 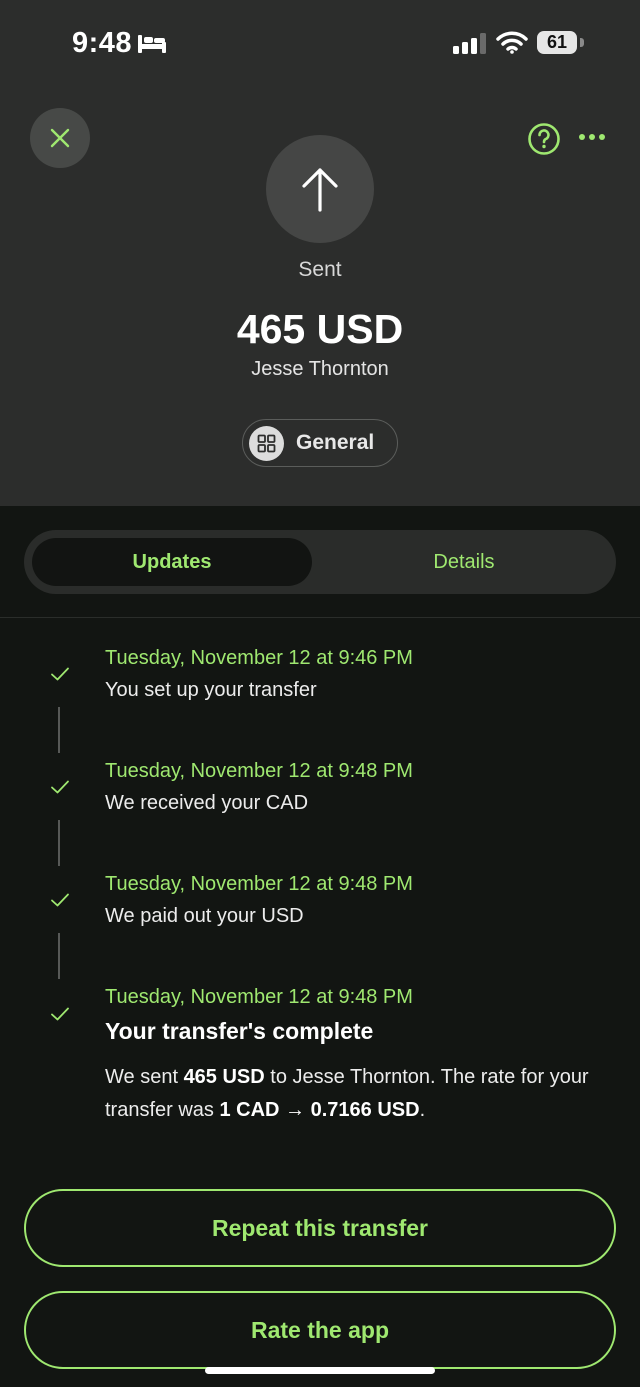 What do you see at coordinates (239, 1031) in the screenshot?
I see `event-title: Your transfer's complete` at bounding box center [239, 1031].